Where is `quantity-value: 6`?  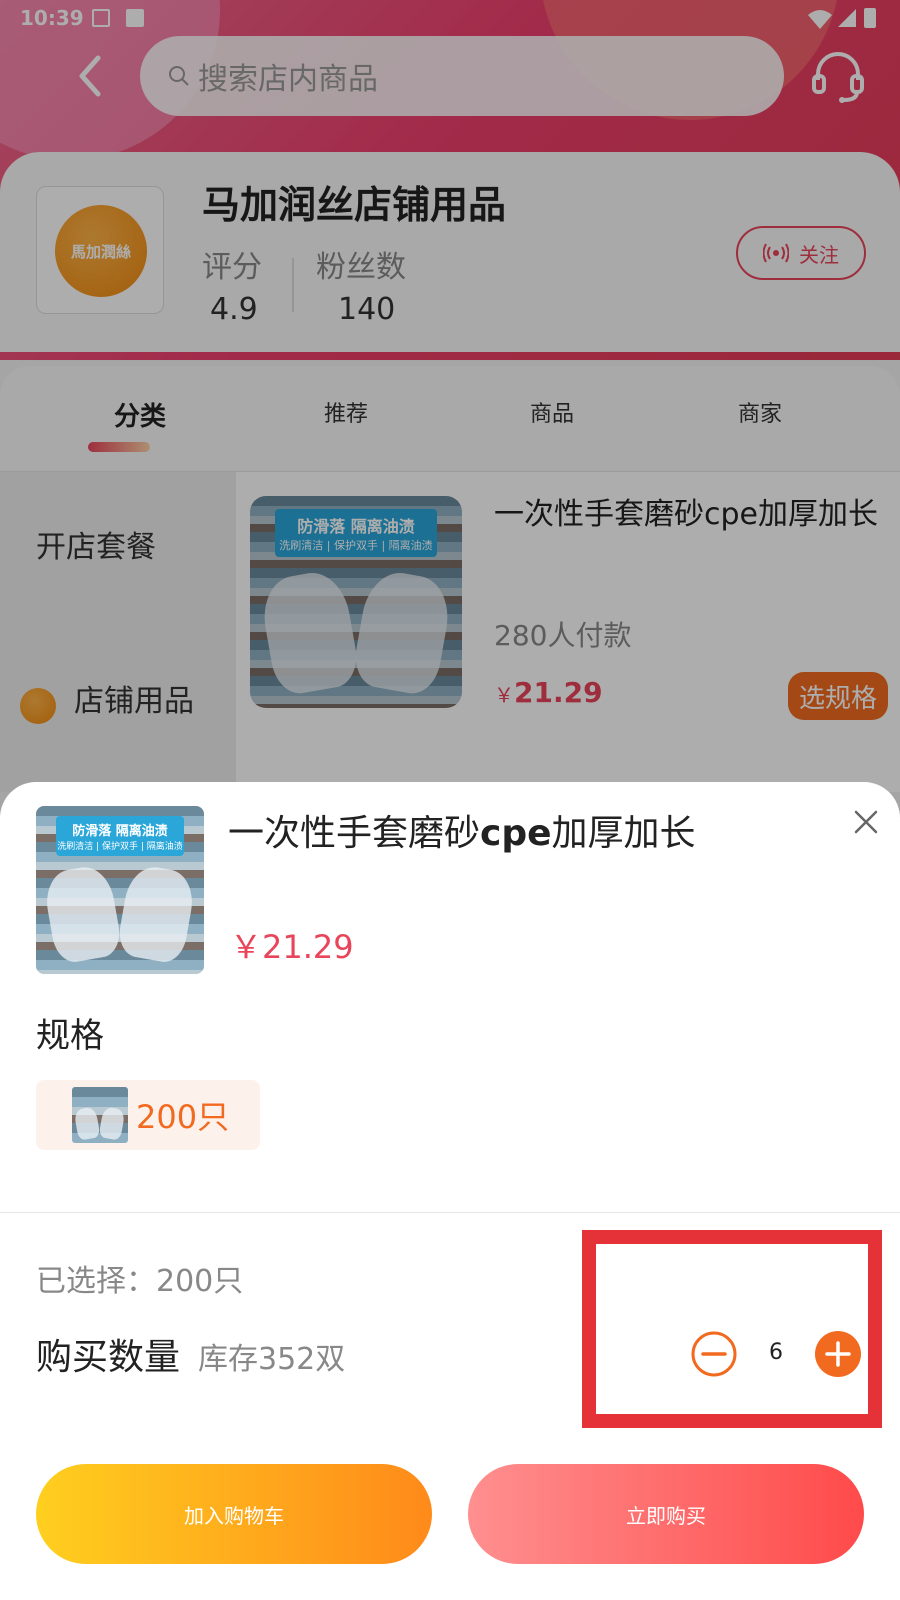 quantity-value: 6 is located at coordinates (776, 1352).